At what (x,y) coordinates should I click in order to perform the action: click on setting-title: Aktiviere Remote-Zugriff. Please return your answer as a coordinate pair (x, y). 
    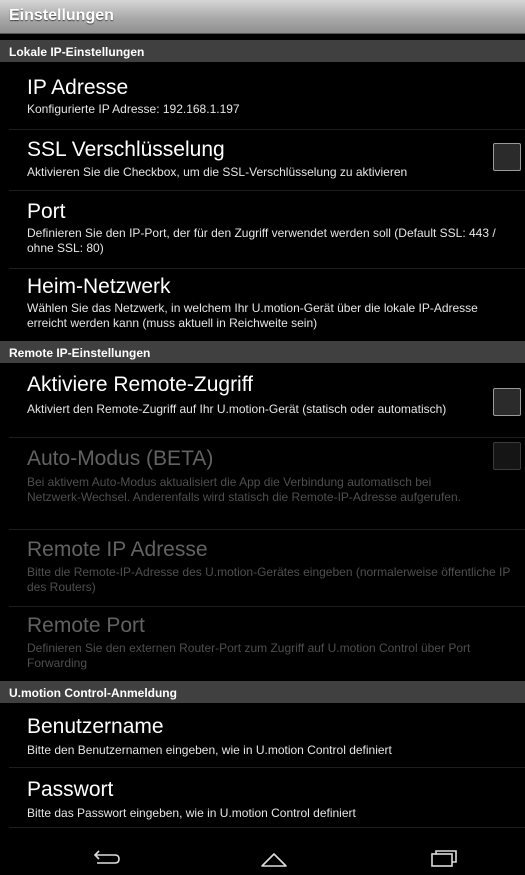
    Looking at the image, I should click on (140, 384).